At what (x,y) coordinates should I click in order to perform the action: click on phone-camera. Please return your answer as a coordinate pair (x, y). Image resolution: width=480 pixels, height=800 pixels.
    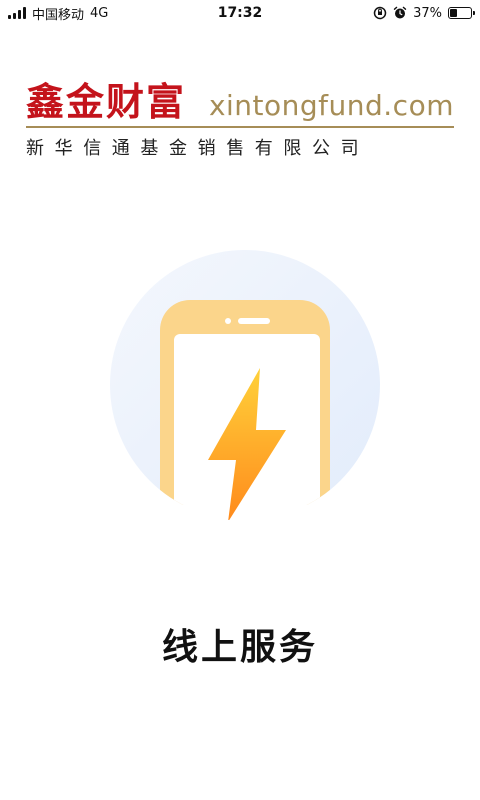
    Looking at the image, I should click on (228, 321).